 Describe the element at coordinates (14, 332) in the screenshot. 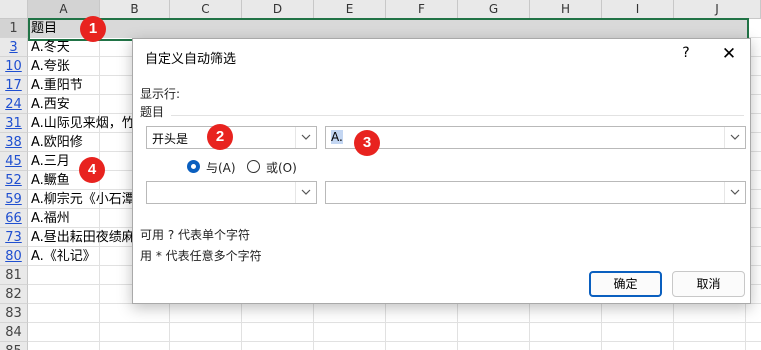

I see `row-header: 84` at that location.